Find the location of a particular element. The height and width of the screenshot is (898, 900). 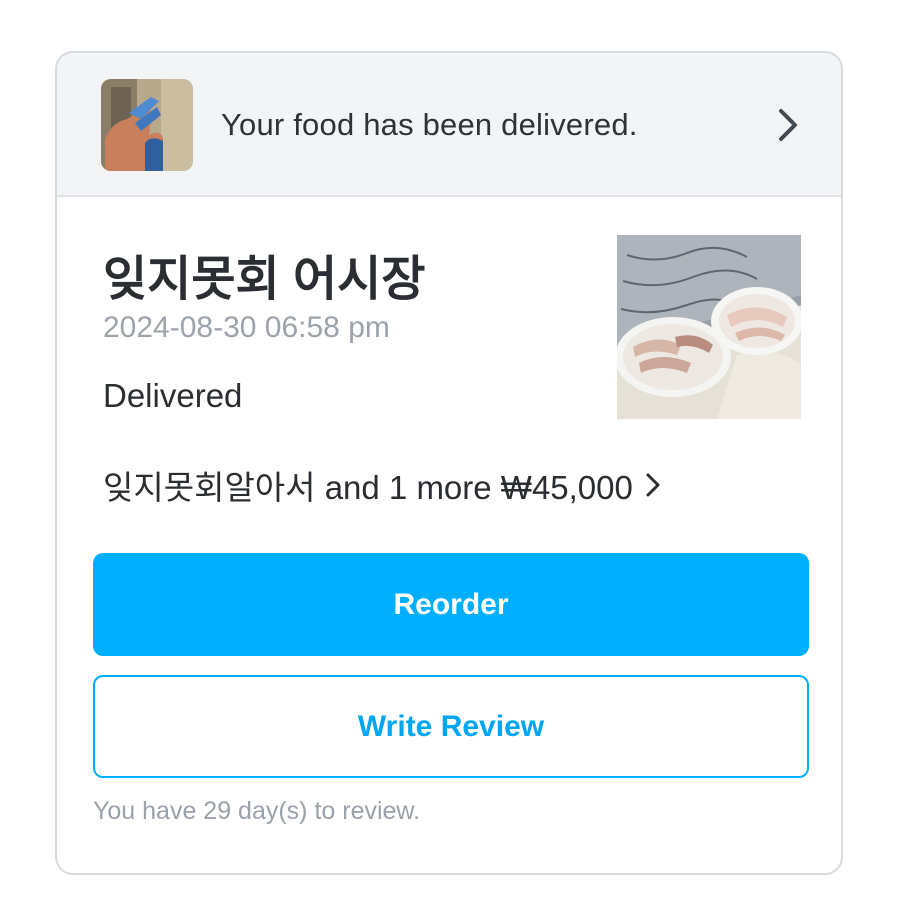

reorder-button: Reorder is located at coordinates (451, 604).